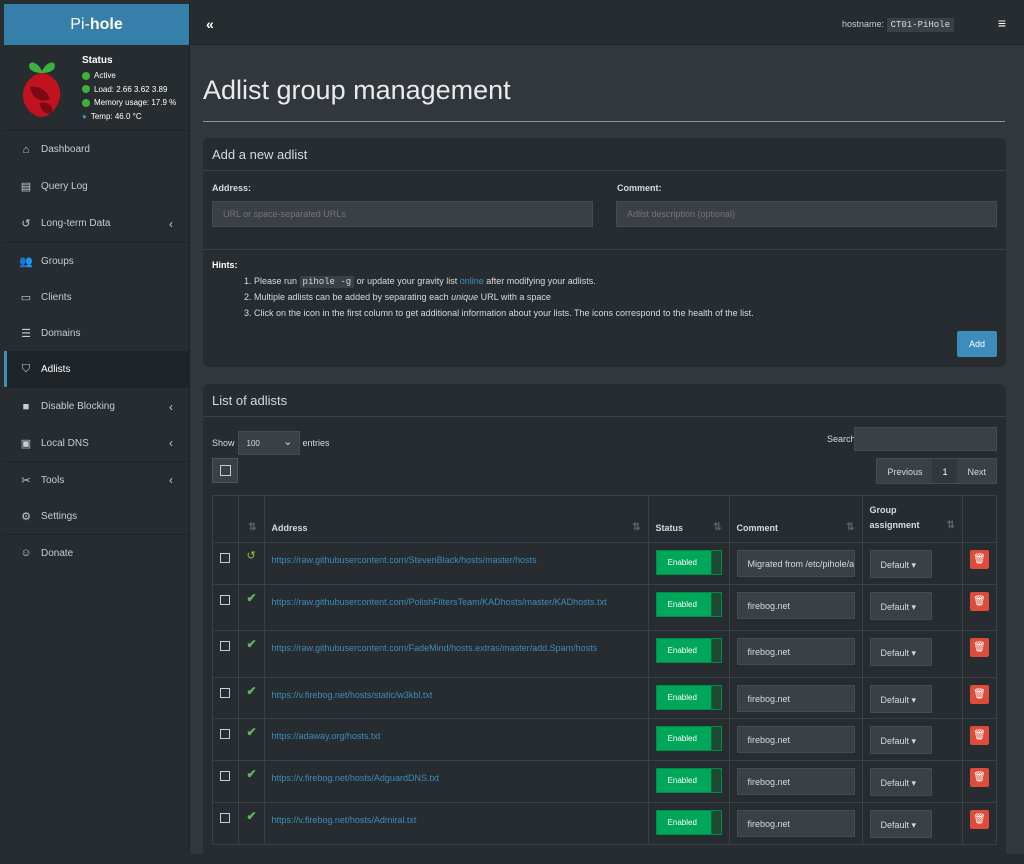 This screenshot has width=1024, height=864. I want to click on comment-field: Migrated from /etc/pihole/adlists.list, so click(795, 563).